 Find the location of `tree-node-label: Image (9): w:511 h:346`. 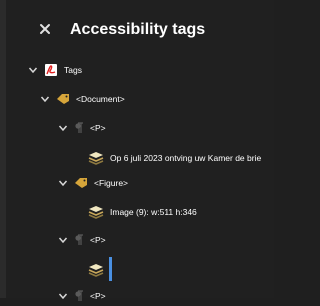

tree-node-label: Image (9): w:511 h:346 is located at coordinates (153, 212).